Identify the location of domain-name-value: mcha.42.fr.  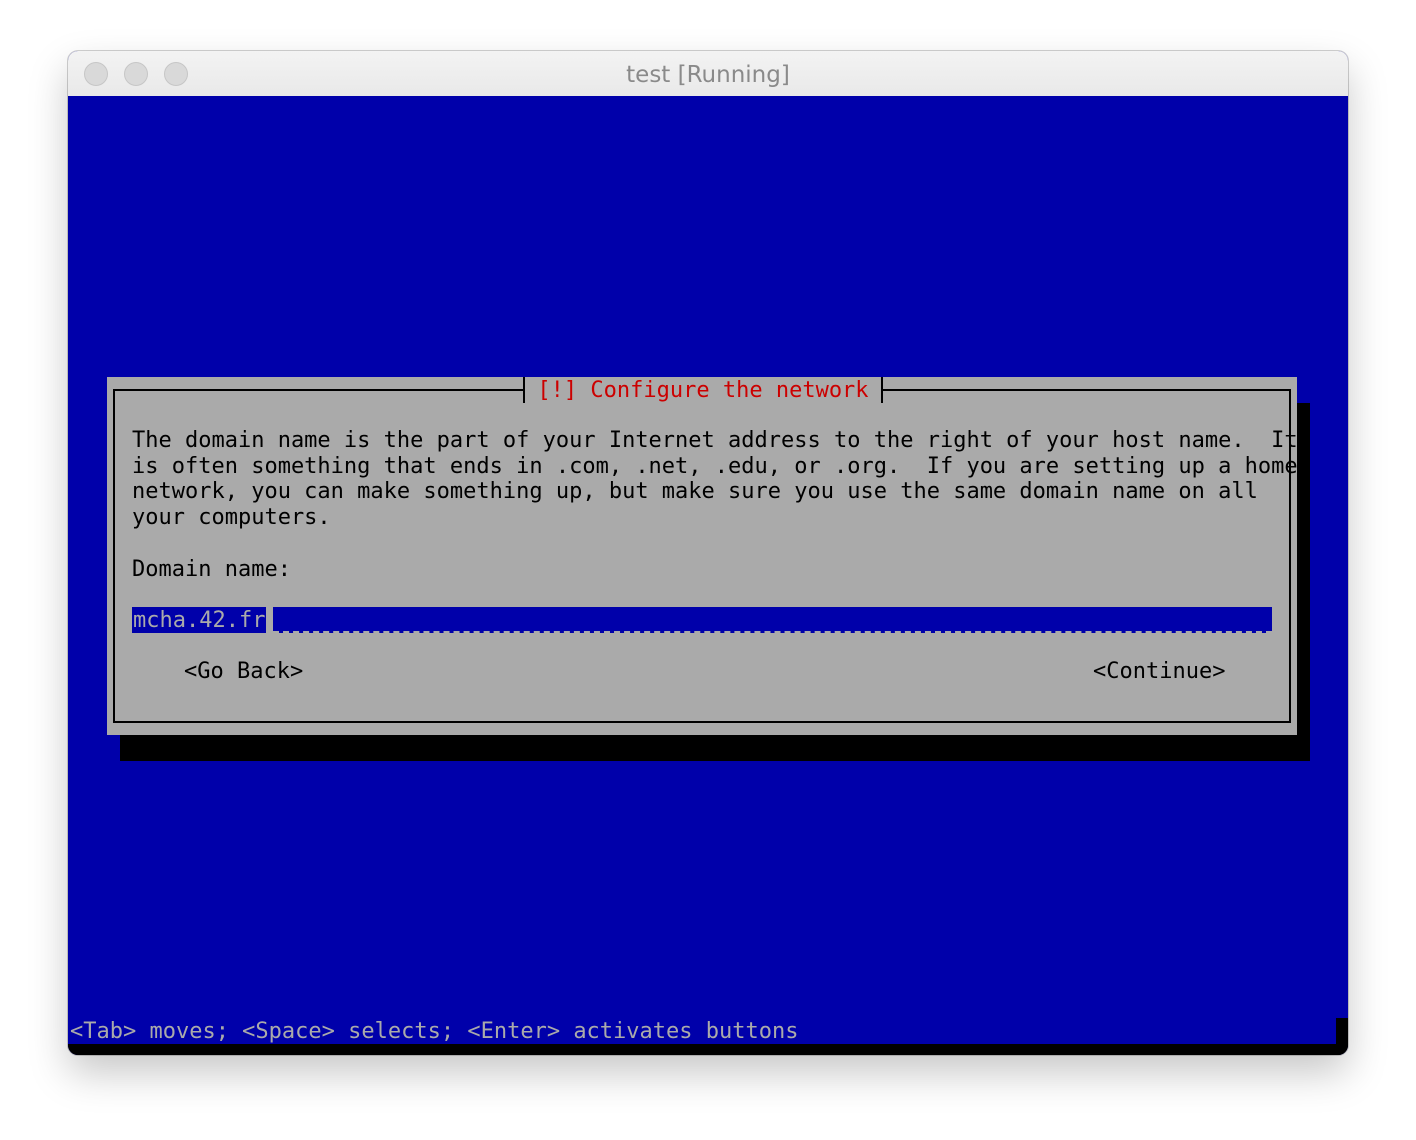
(199, 620).